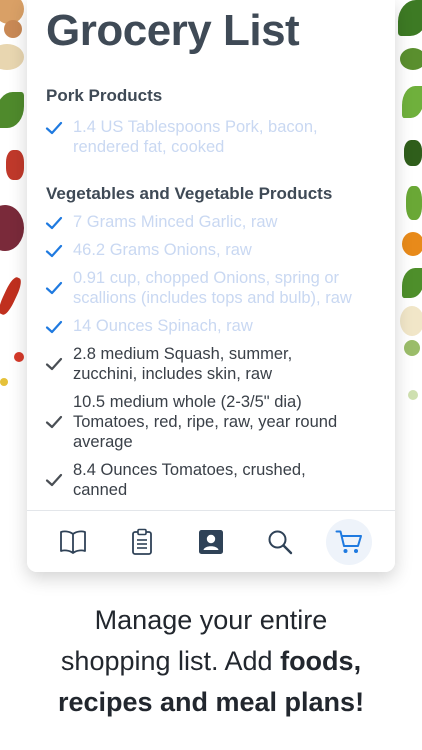 This screenshot has width=422, height=750. What do you see at coordinates (104, 95) in the screenshot?
I see `section-header-pork: Pork Products` at bounding box center [104, 95].